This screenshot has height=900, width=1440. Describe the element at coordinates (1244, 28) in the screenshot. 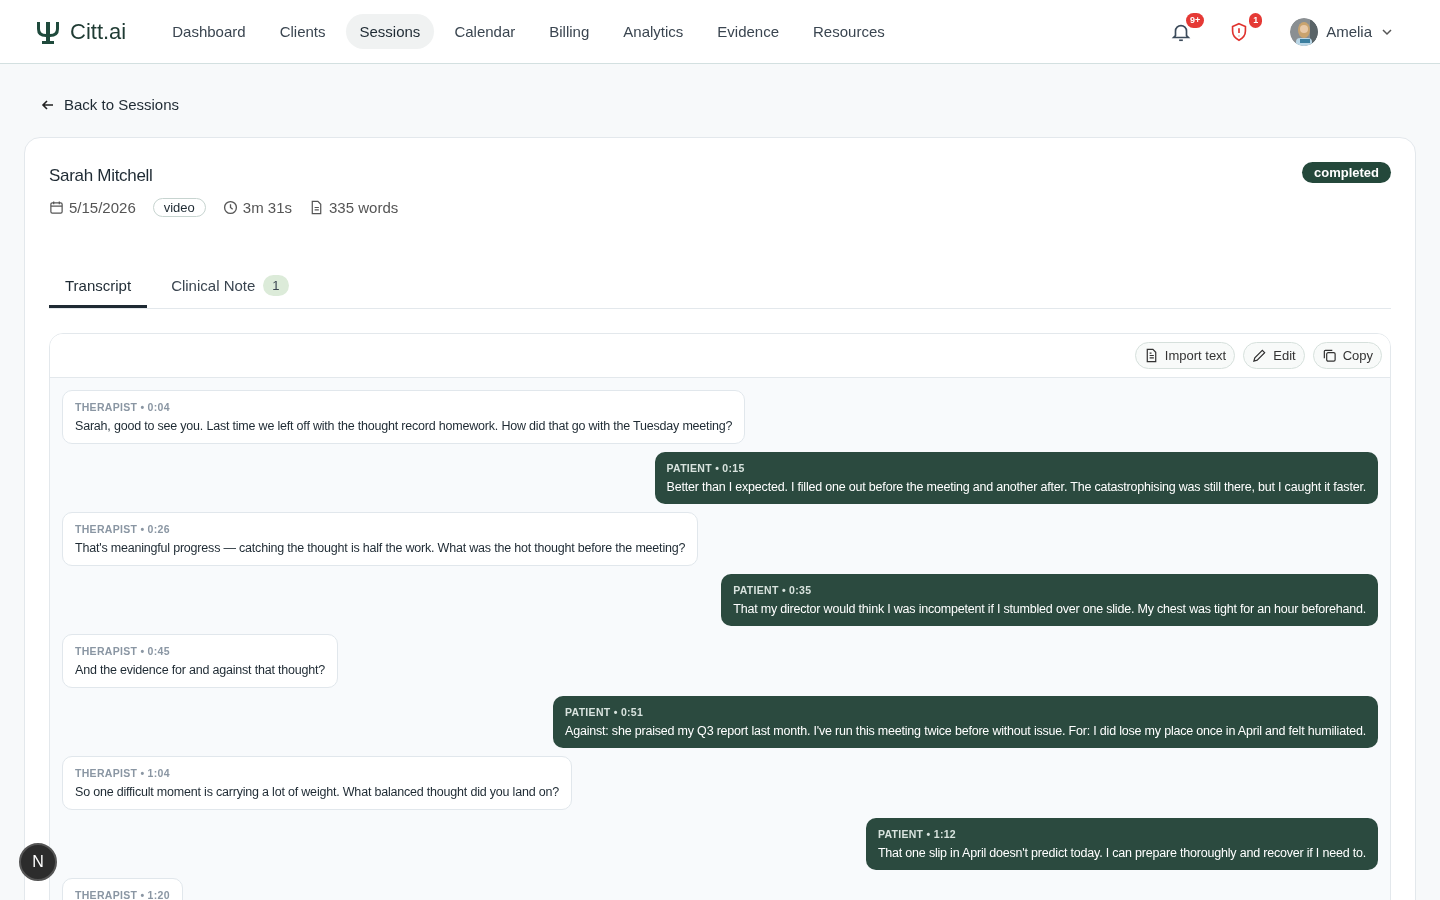

I see `alerts-button: 1` at that location.